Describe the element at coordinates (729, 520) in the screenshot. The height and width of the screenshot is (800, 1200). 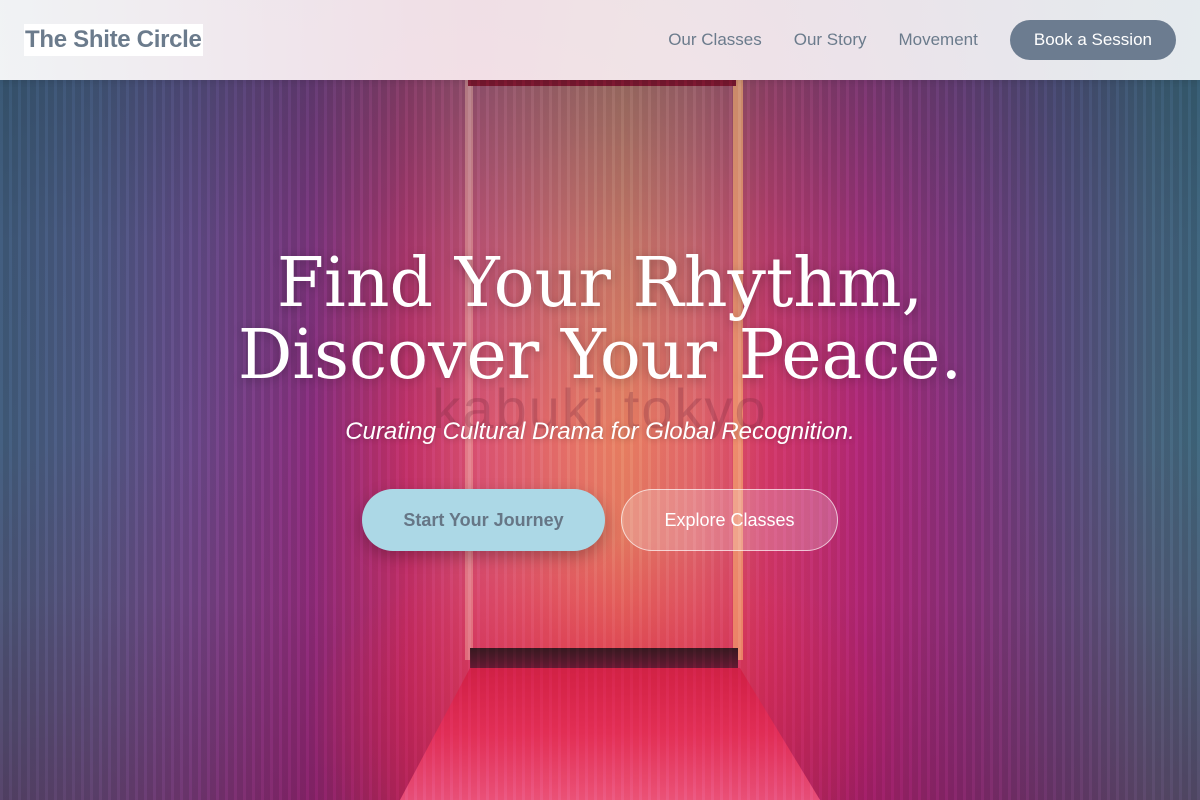
I see `explore-classes-button: Explore Classes` at that location.